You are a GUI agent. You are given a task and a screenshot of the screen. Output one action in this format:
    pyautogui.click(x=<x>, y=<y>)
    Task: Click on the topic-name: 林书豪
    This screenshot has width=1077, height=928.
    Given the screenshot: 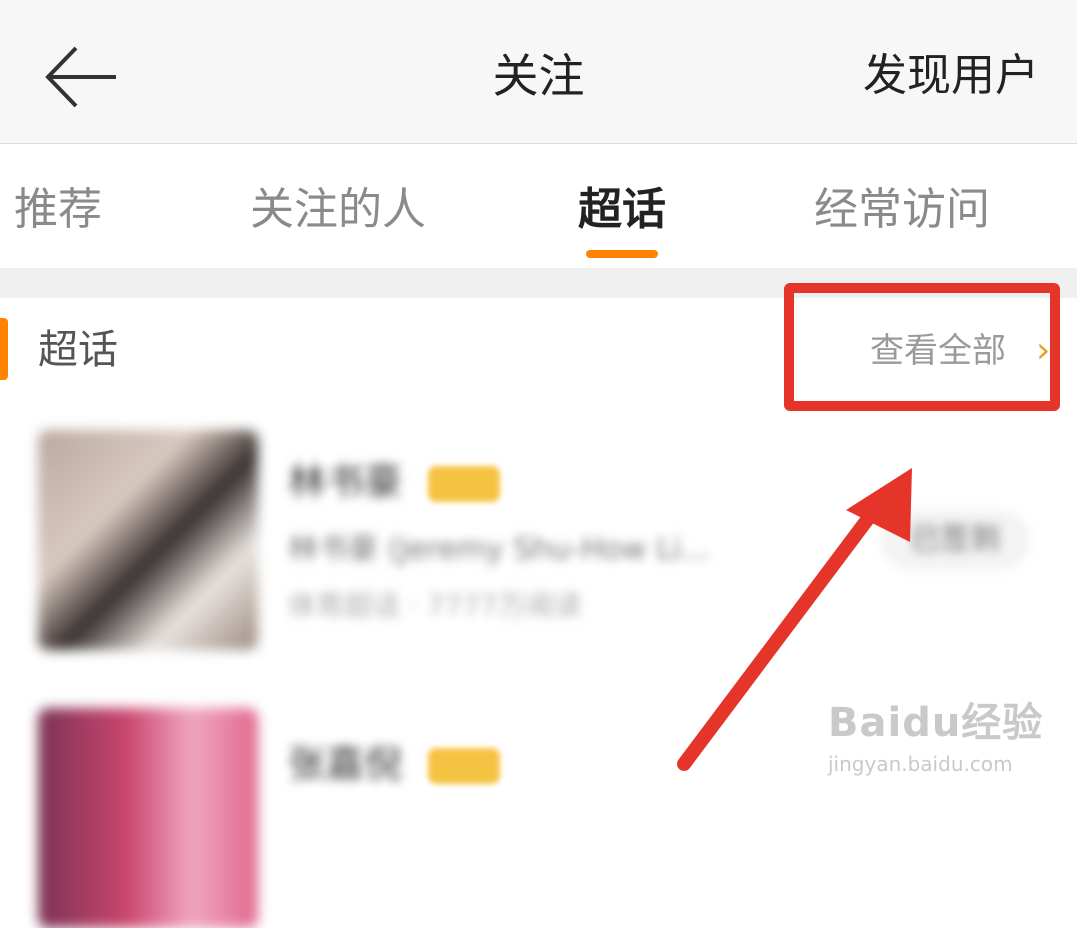 What is the action you would take?
    pyautogui.click(x=345, y=482)
    